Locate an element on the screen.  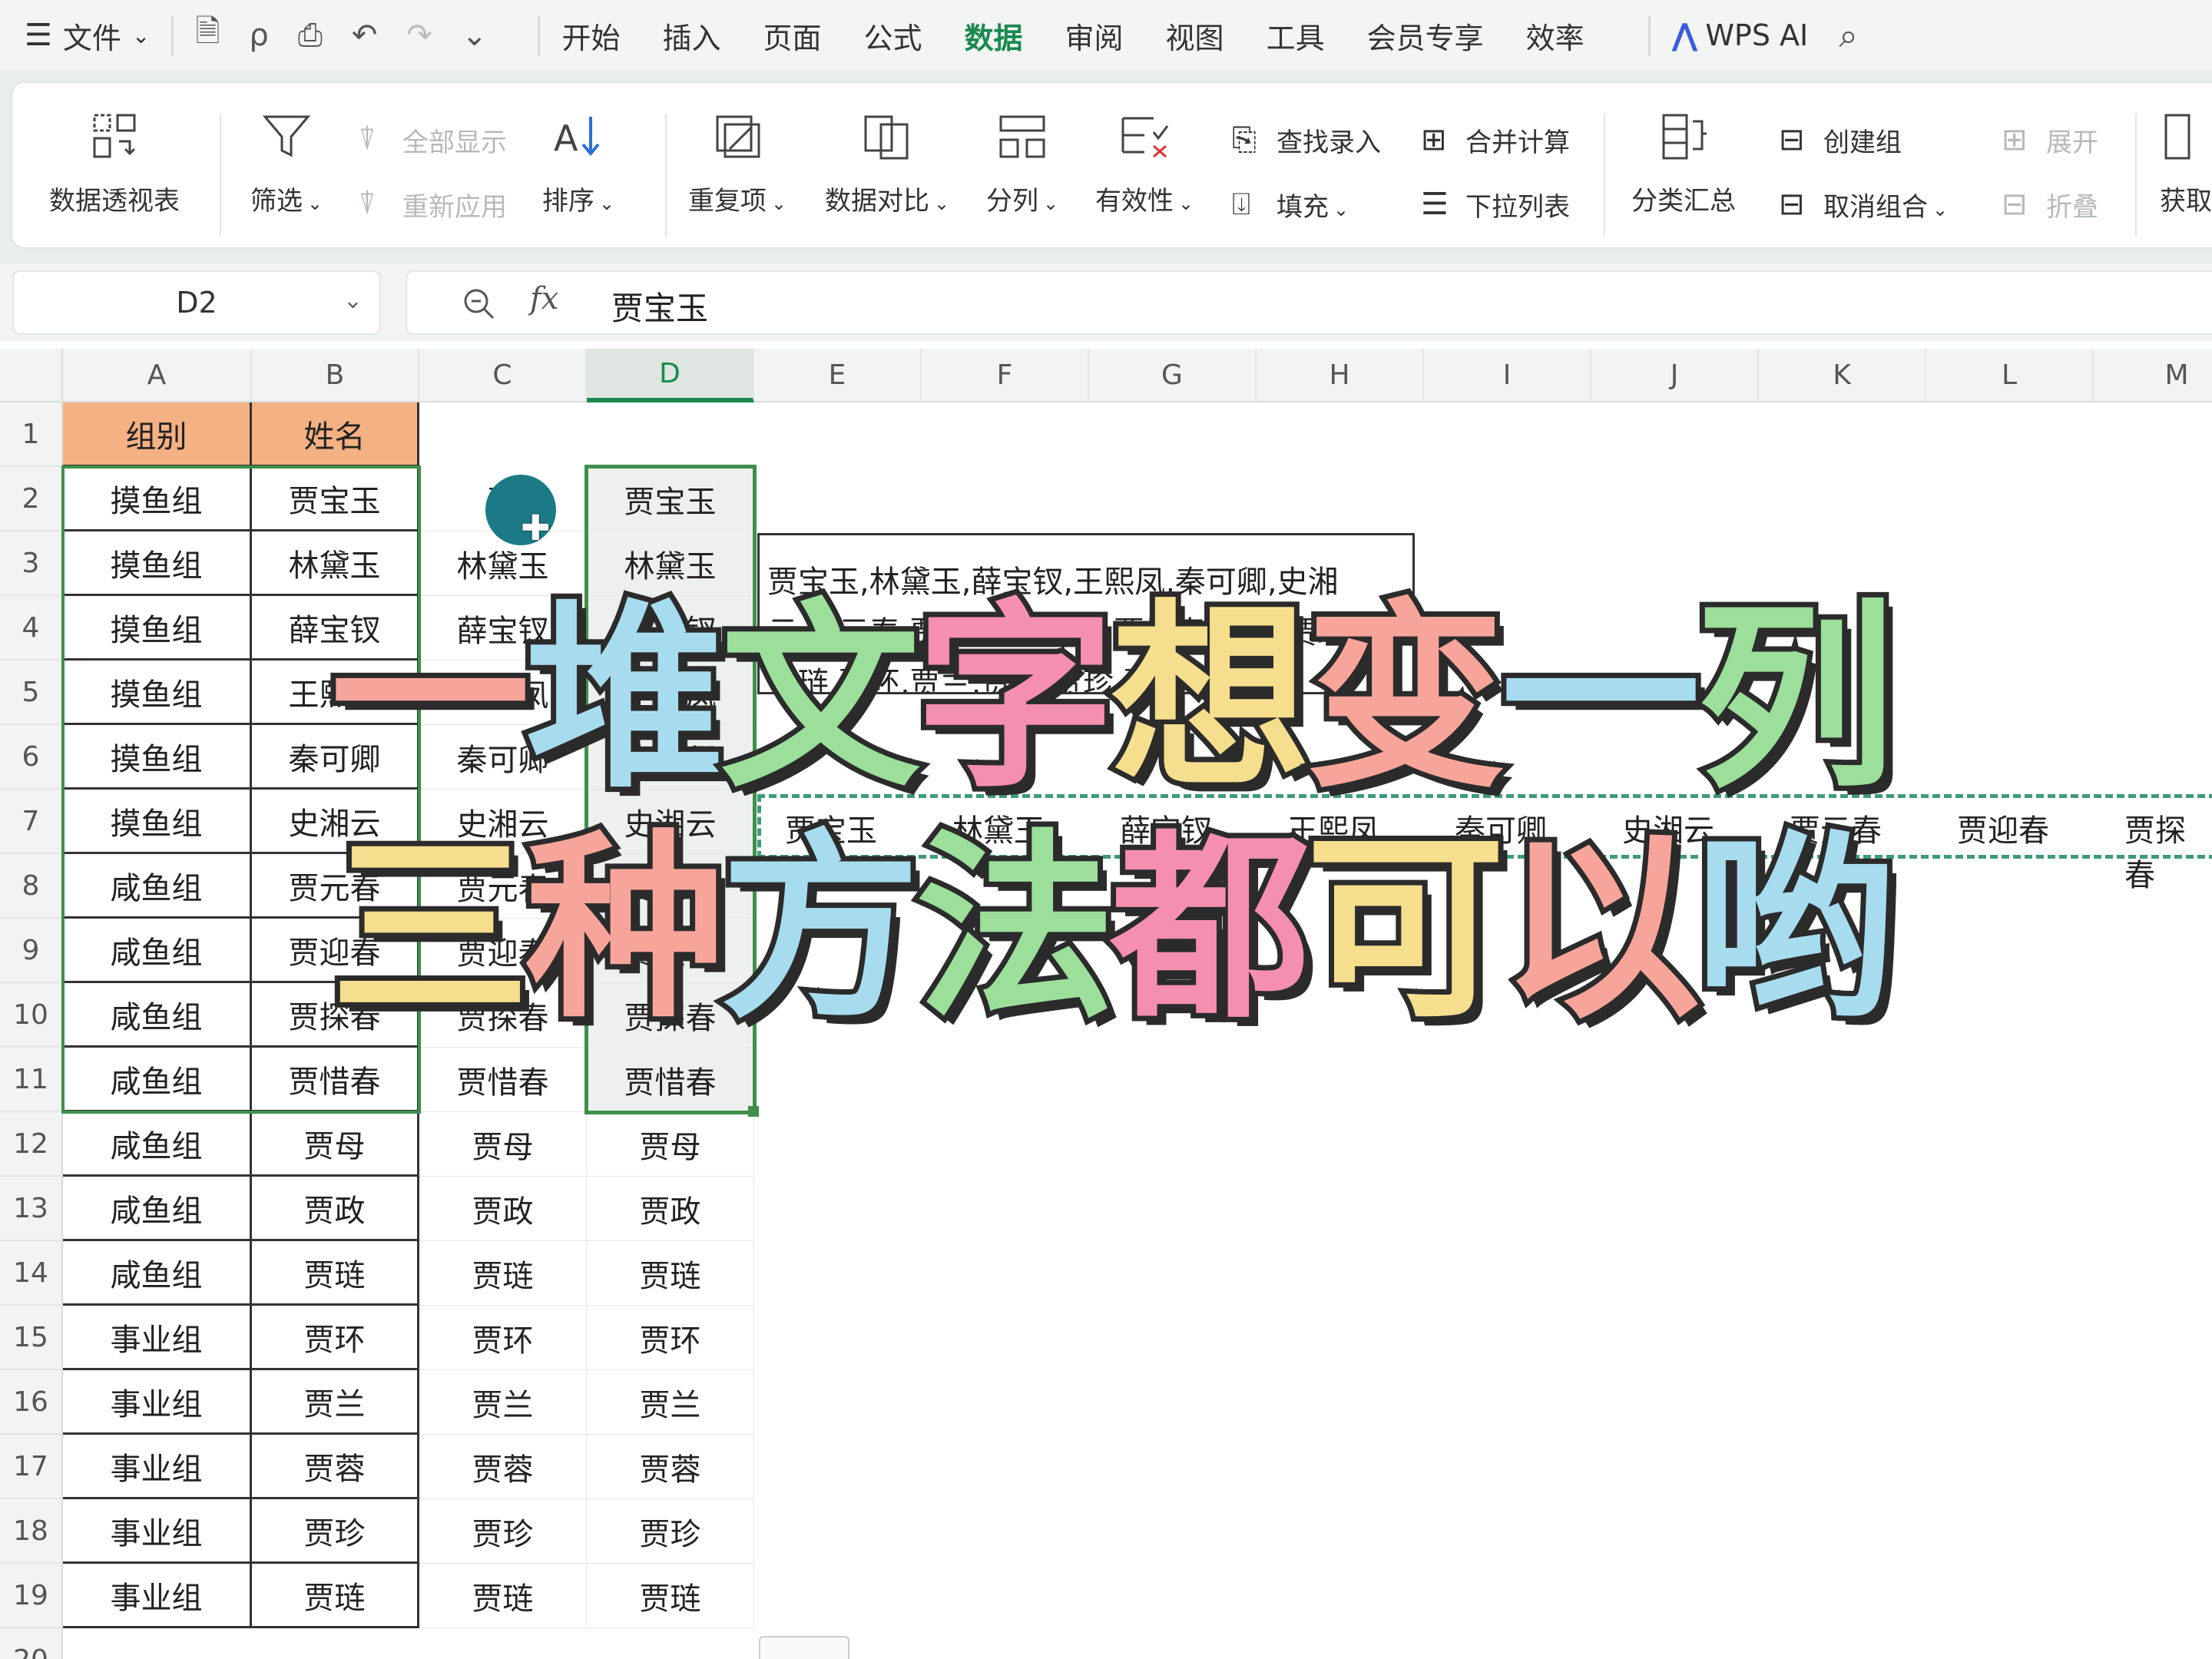
cell-c14: 贾琏 is located at coordinates (503, 1274).